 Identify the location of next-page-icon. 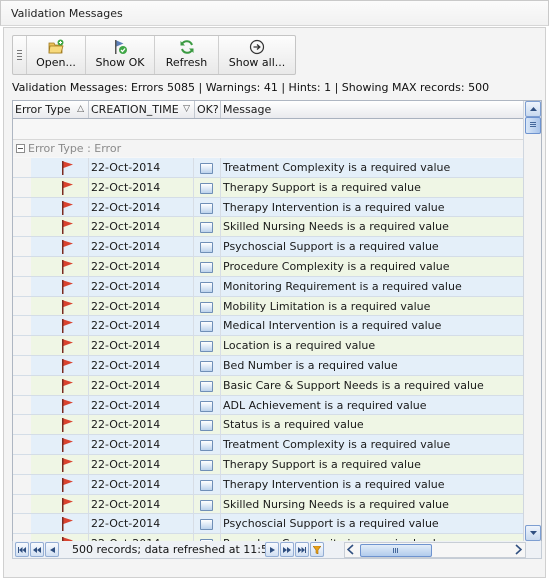
(287, 549).